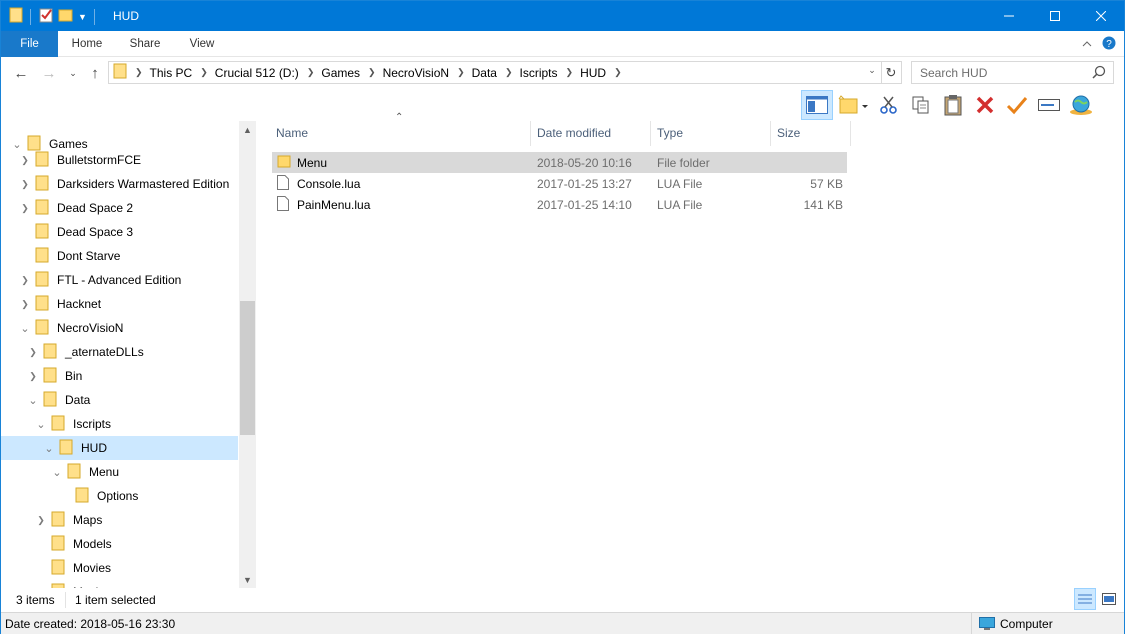 Image resolution: width=1125 pixels, height=634 pixels. I want to click on rename-button, so click(1049, 105).